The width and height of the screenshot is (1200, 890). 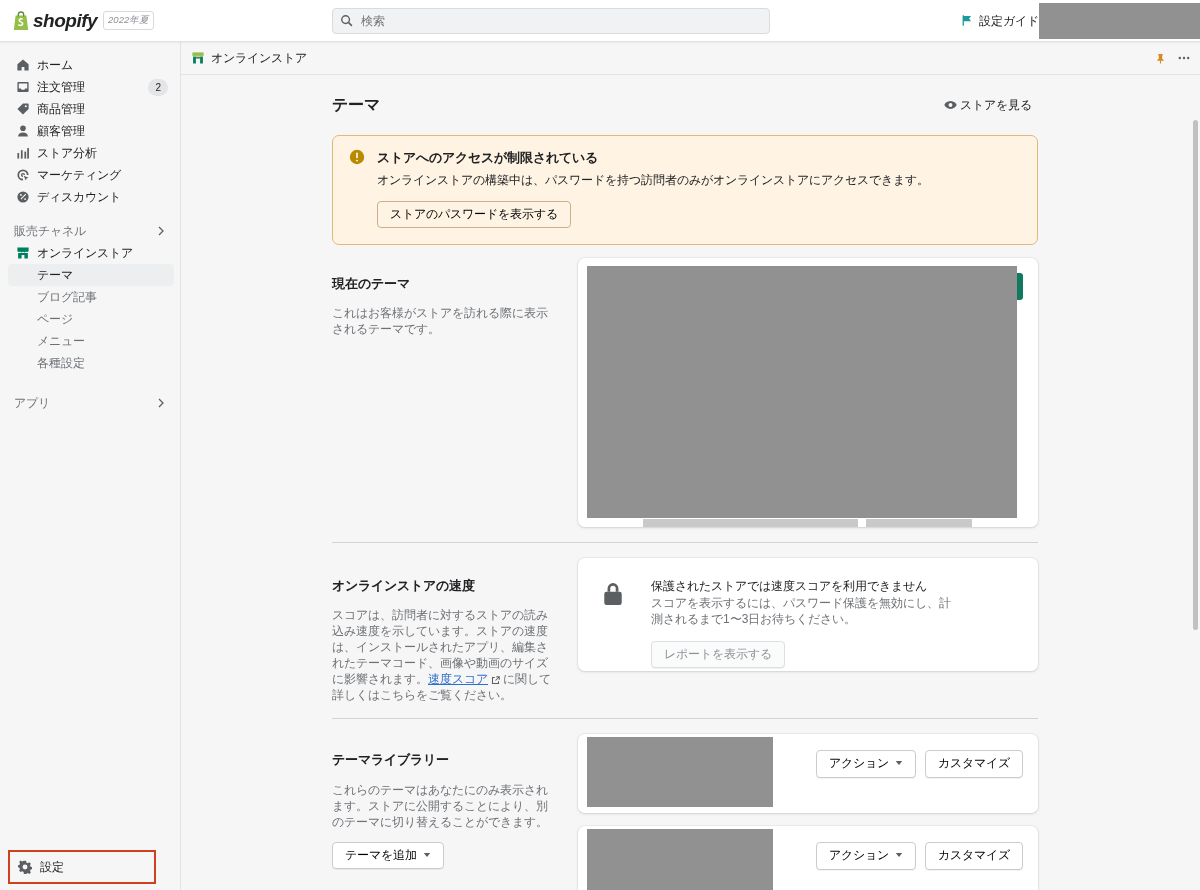 I want to click on sidebar-item: 顧客管理, so click(x=90, y=131).